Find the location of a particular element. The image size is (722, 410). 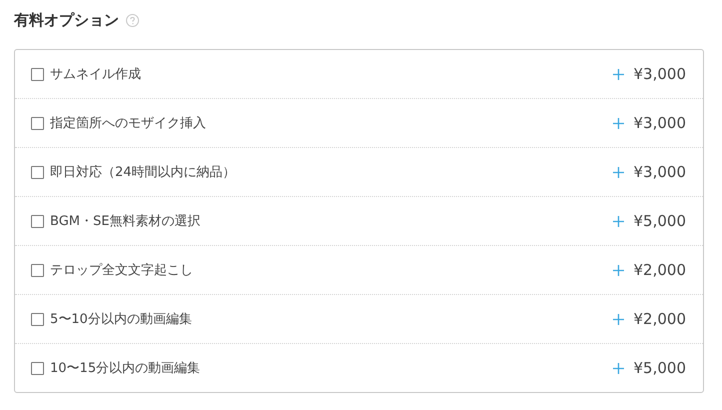

option-label: テロップ全文文字起こし is located at coordinates (121, 270).